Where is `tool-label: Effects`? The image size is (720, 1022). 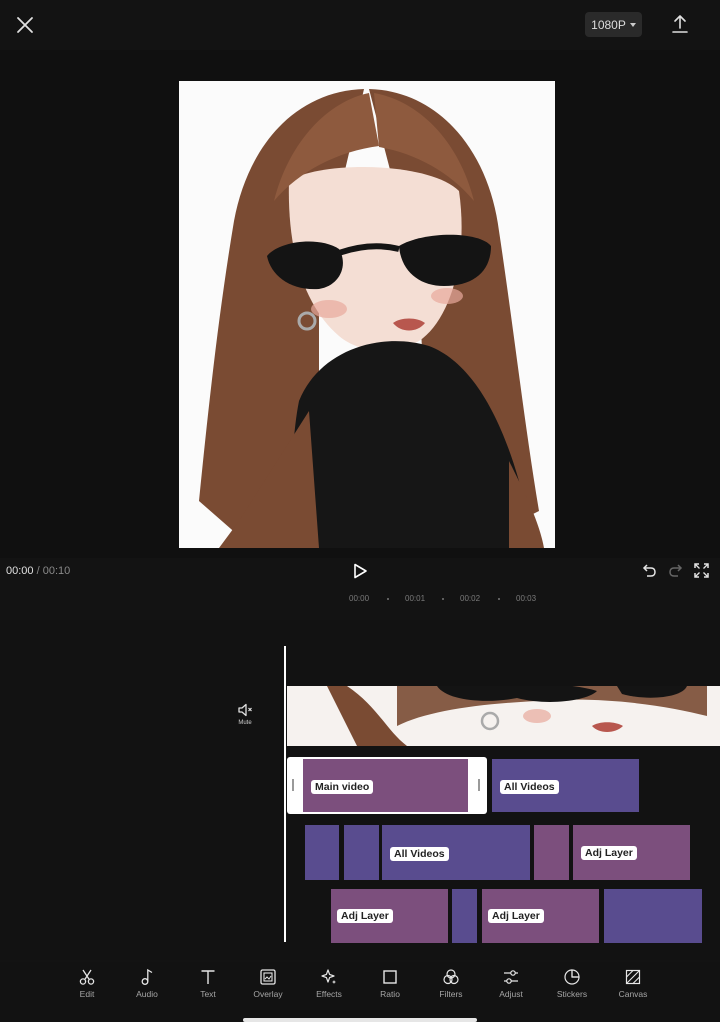
tool-label: Effects is located at coordinates (329, 994).